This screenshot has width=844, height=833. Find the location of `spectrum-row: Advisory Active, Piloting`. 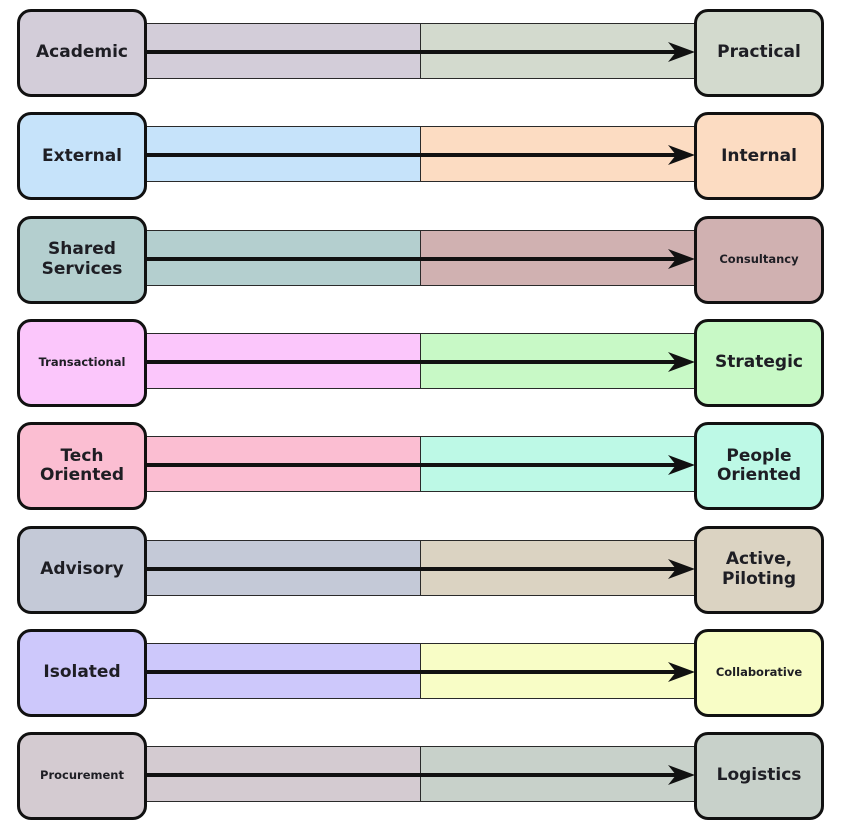

spectrum-row: Advisory Active, Piloting is located at coordinates (422, 570).